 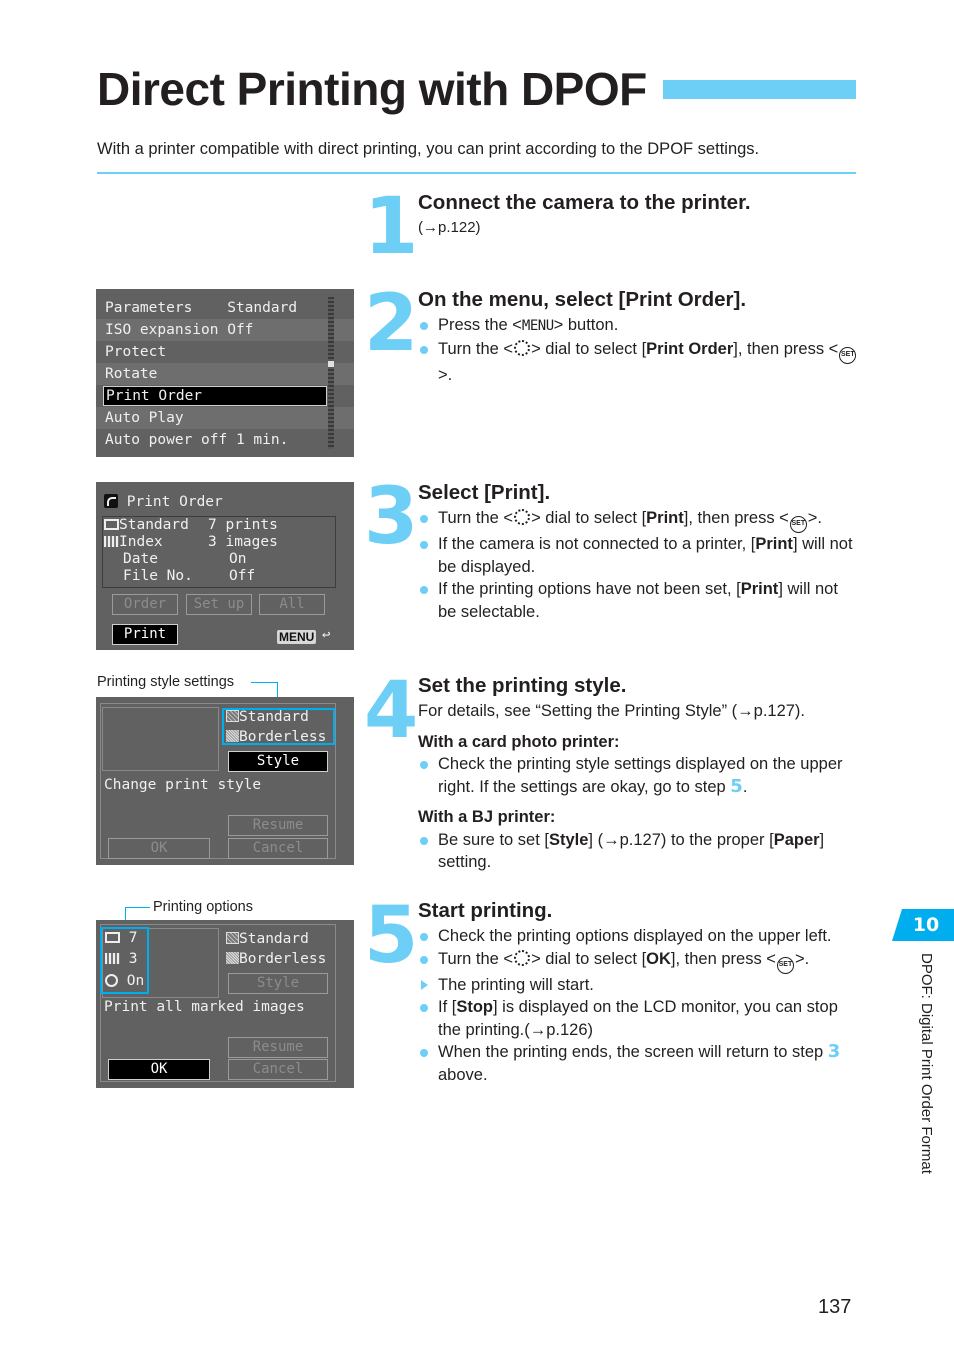 What do you see at coordinates (391, 324) in the screenshot?
I see `step-number-2: 2` at bounding box center [391, 324].